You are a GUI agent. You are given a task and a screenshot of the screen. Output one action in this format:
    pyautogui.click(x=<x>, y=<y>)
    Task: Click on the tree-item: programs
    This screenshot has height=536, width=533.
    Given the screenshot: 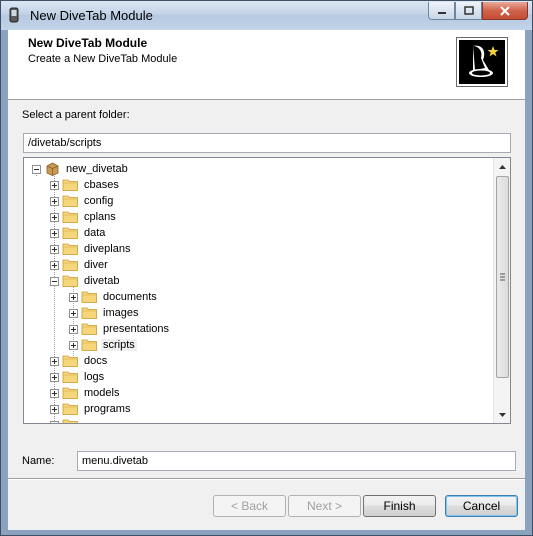 What is the action you would take?
    pyautogui.click(x=91, y=409)
    